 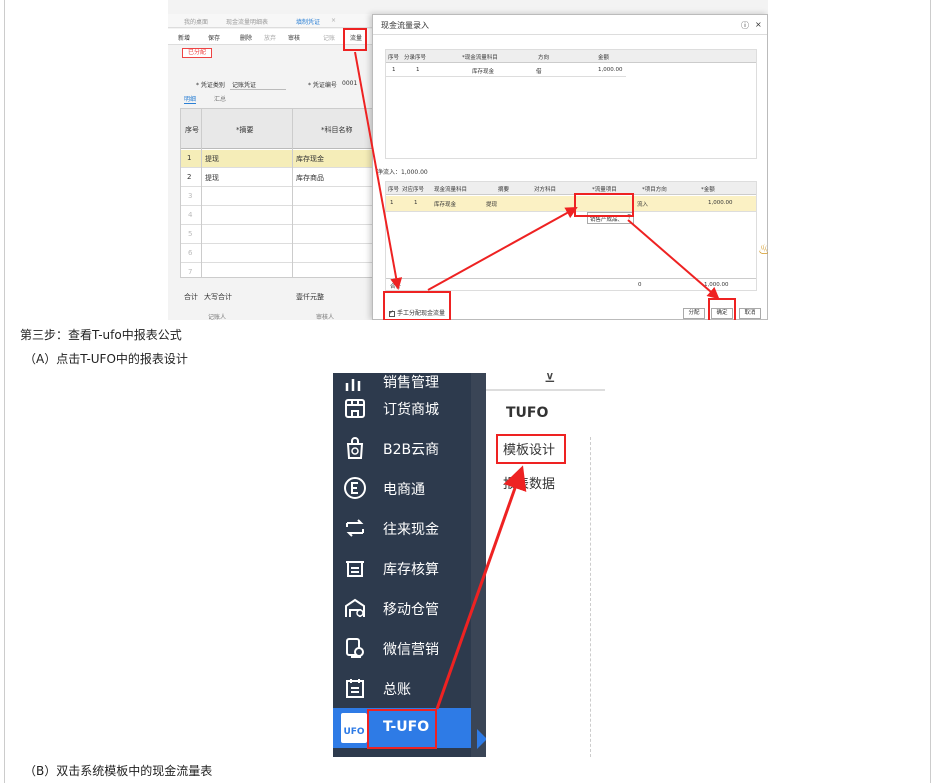 What do you see at coordinates (763, 250) in the screenshot?
I see `side-glyph: ♨` at bounding box center [763, 250].